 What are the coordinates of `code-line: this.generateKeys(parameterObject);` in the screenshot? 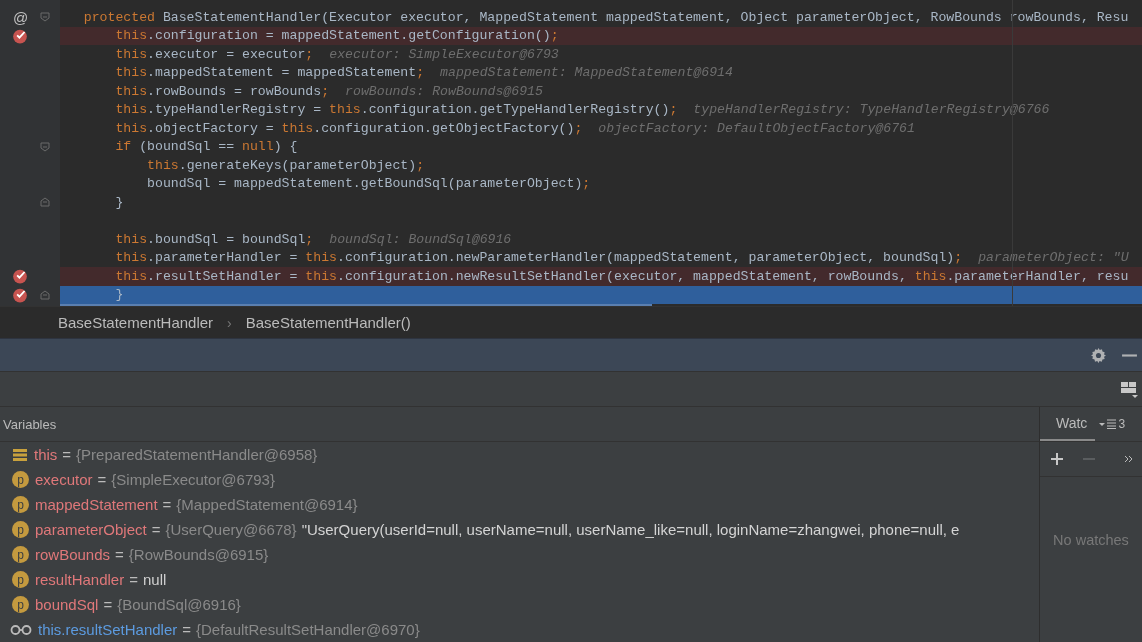 It's located at (286, 165).